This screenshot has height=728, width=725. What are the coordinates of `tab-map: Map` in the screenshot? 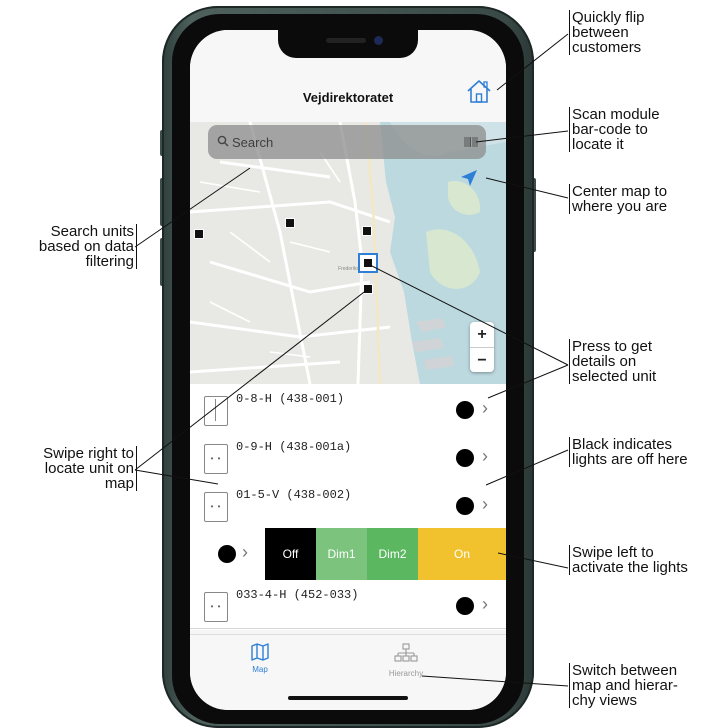 It's located at (260, 658).